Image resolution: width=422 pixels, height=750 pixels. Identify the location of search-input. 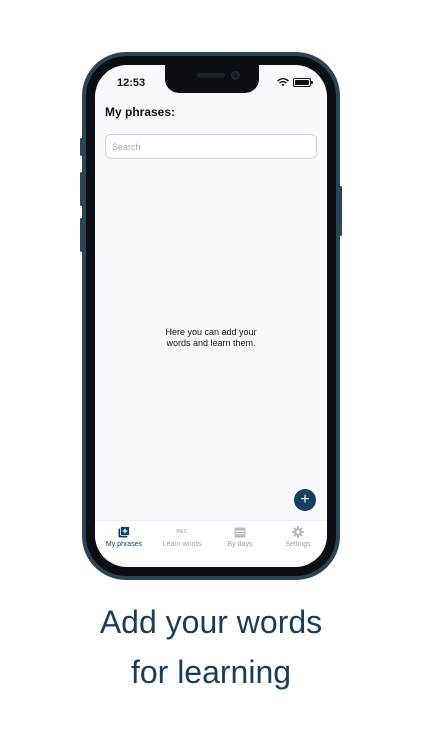
(211, 146).